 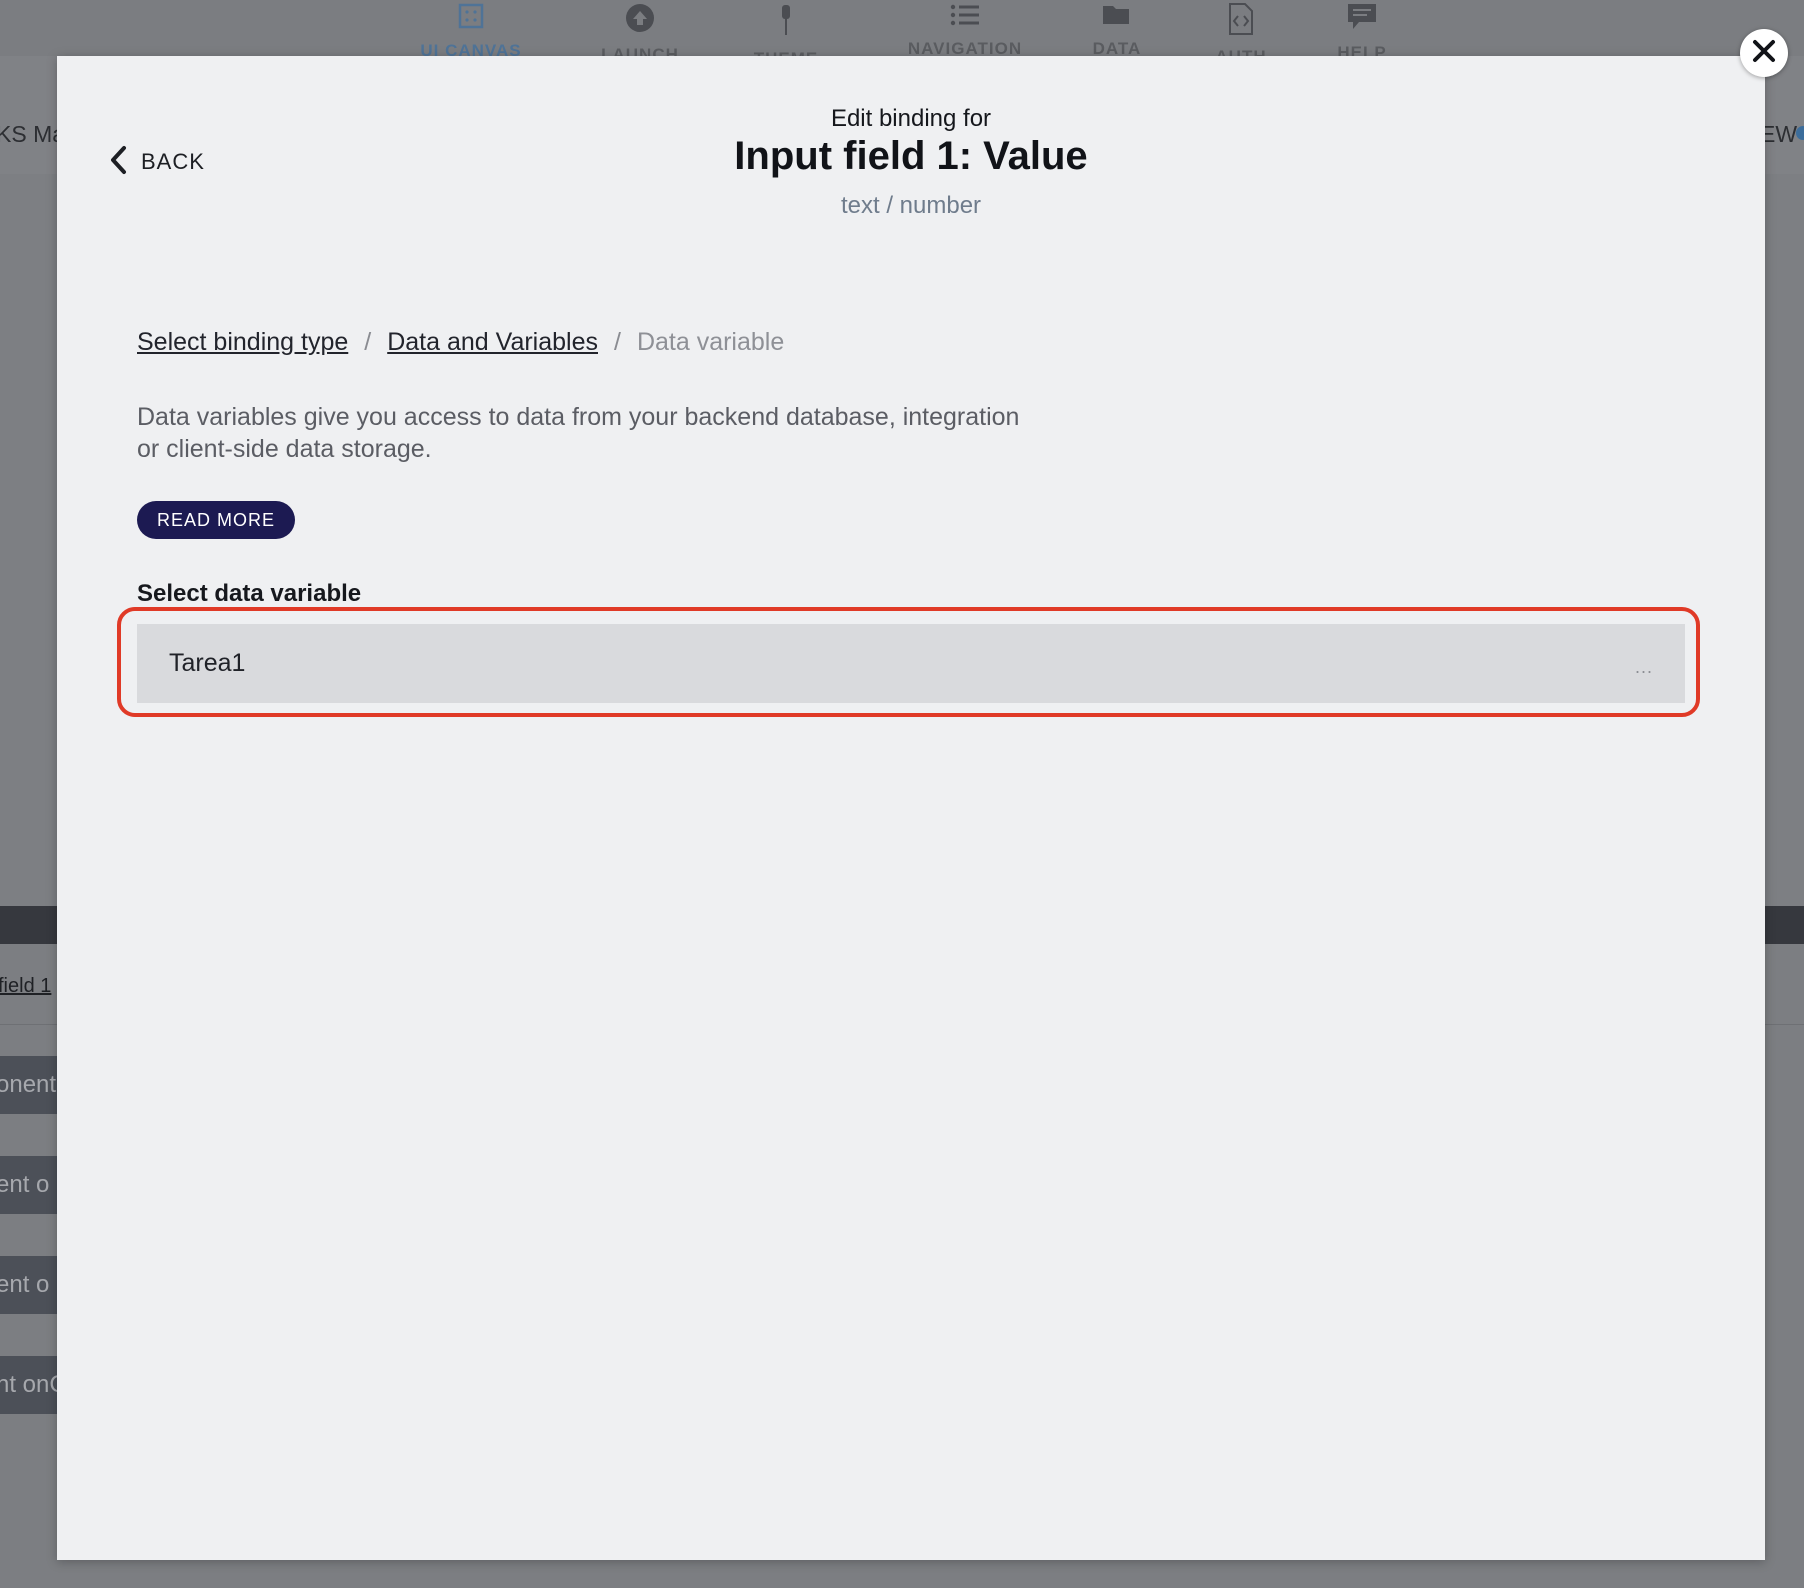 What do you see at coordinates (1117, 15) in the screenshot?
I see `folder-icon` at bounding box center [1117, 15].